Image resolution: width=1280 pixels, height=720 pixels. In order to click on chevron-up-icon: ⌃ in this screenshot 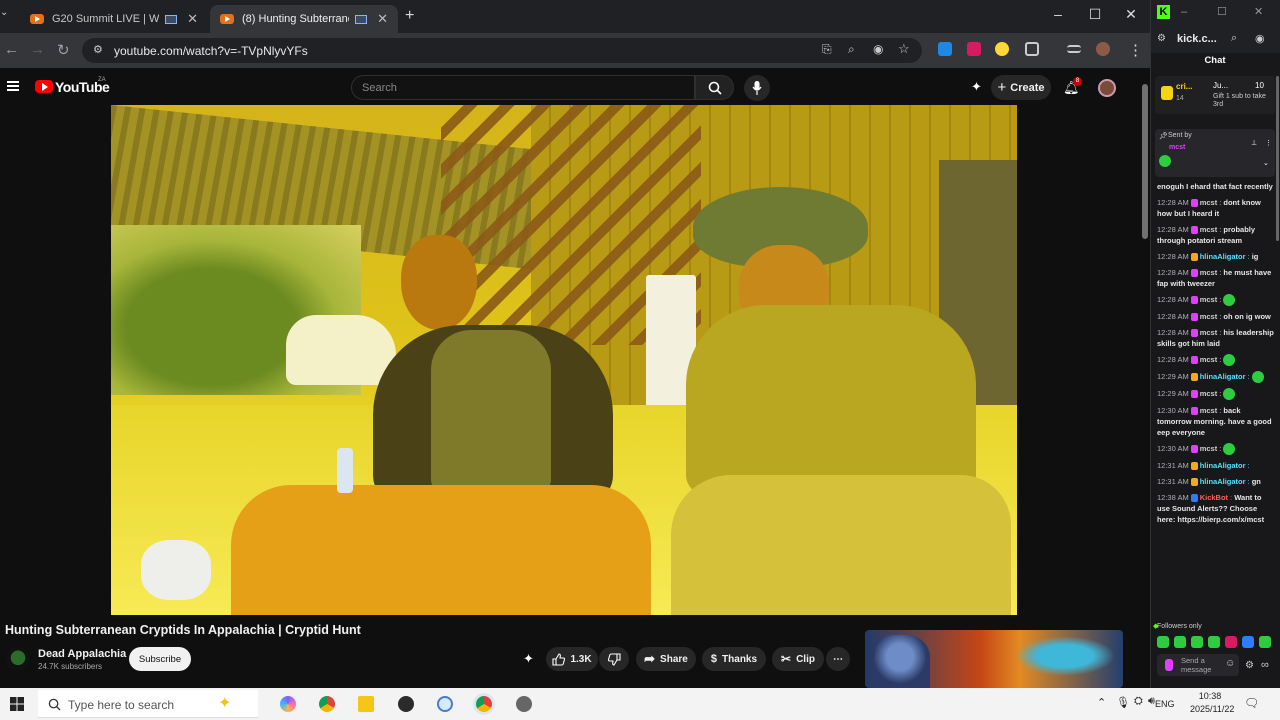, I will do `click(1101, 702)`.